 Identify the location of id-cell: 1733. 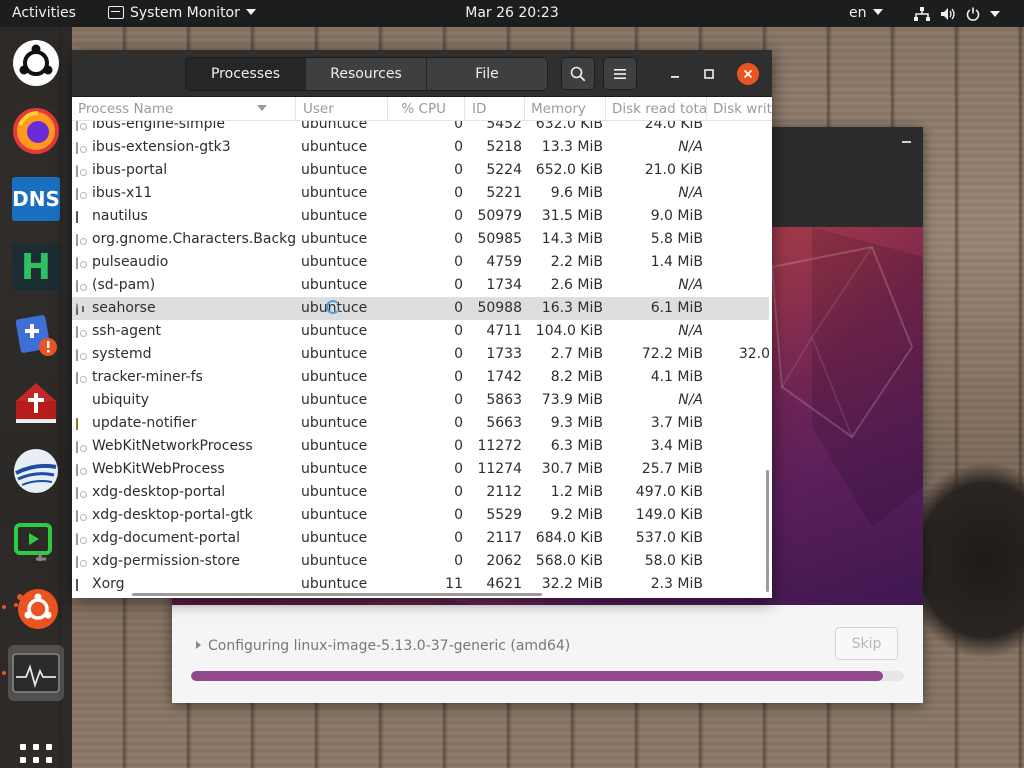
(504, 354).